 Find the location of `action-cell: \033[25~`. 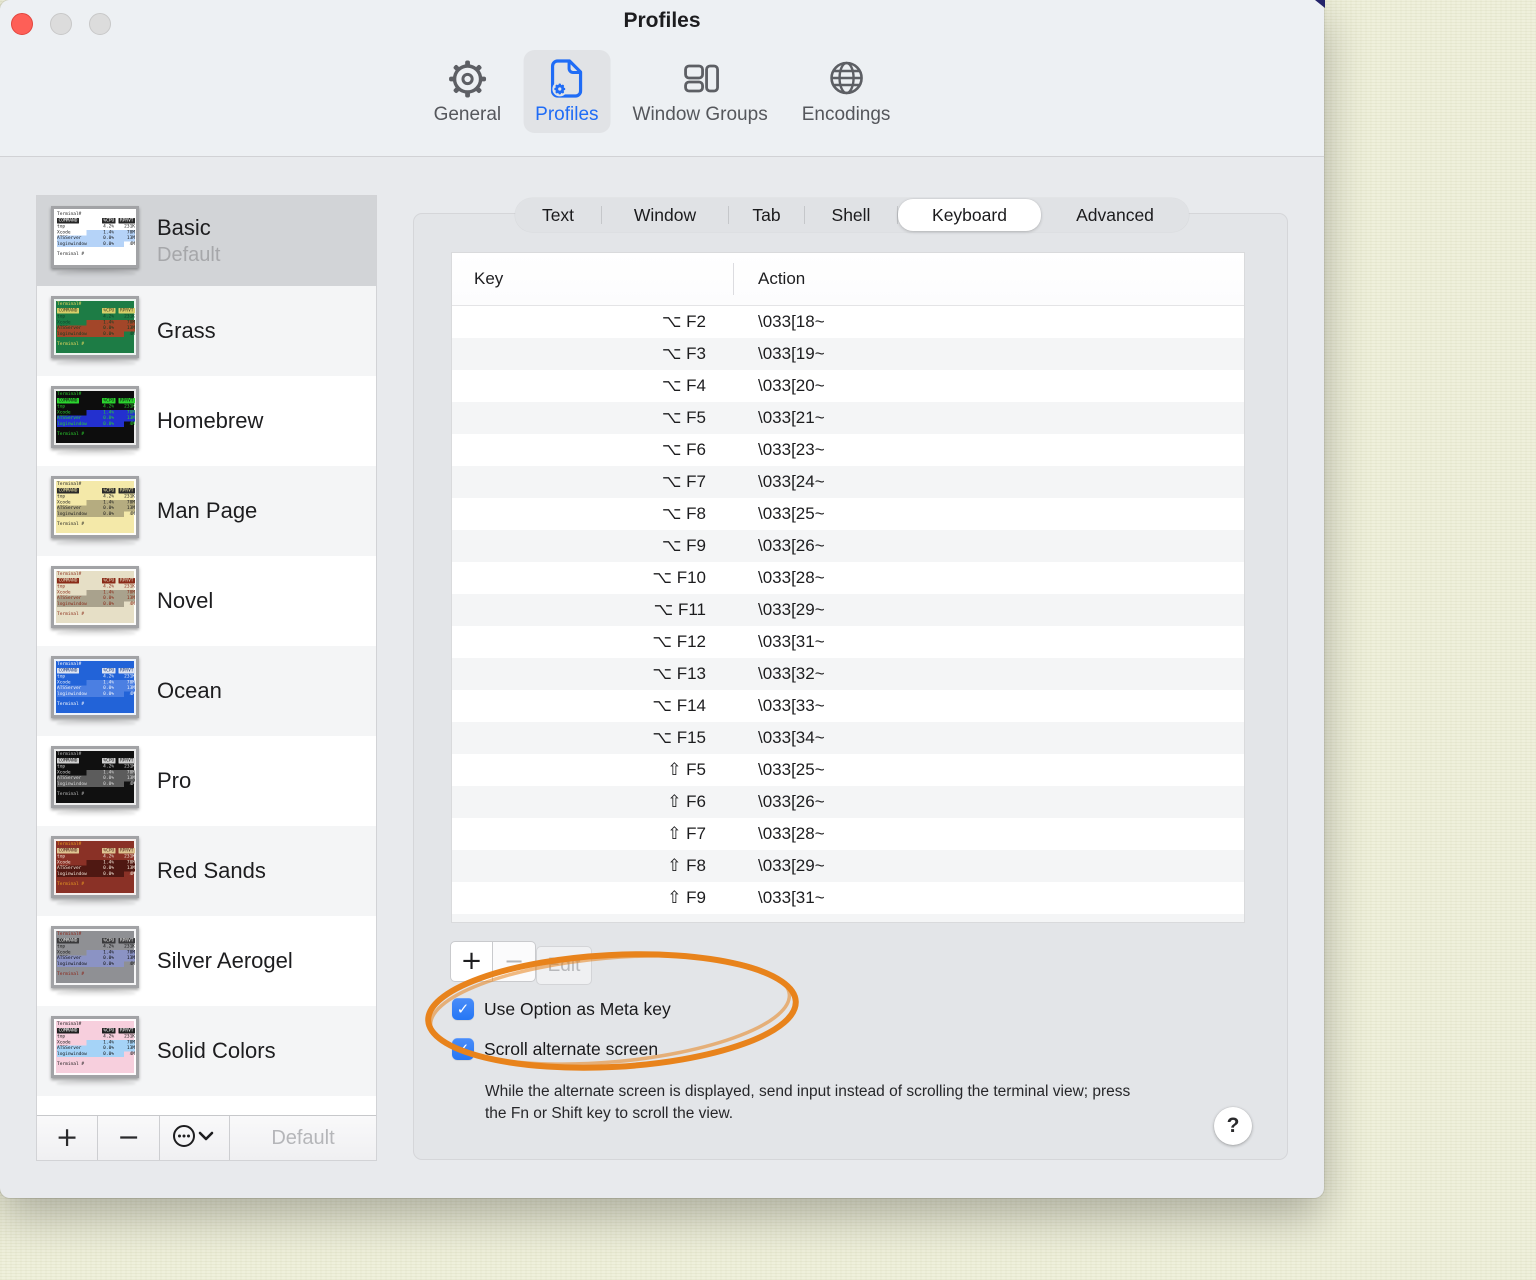

action-cell: \033[25~ is located at coordinates (791, 513).